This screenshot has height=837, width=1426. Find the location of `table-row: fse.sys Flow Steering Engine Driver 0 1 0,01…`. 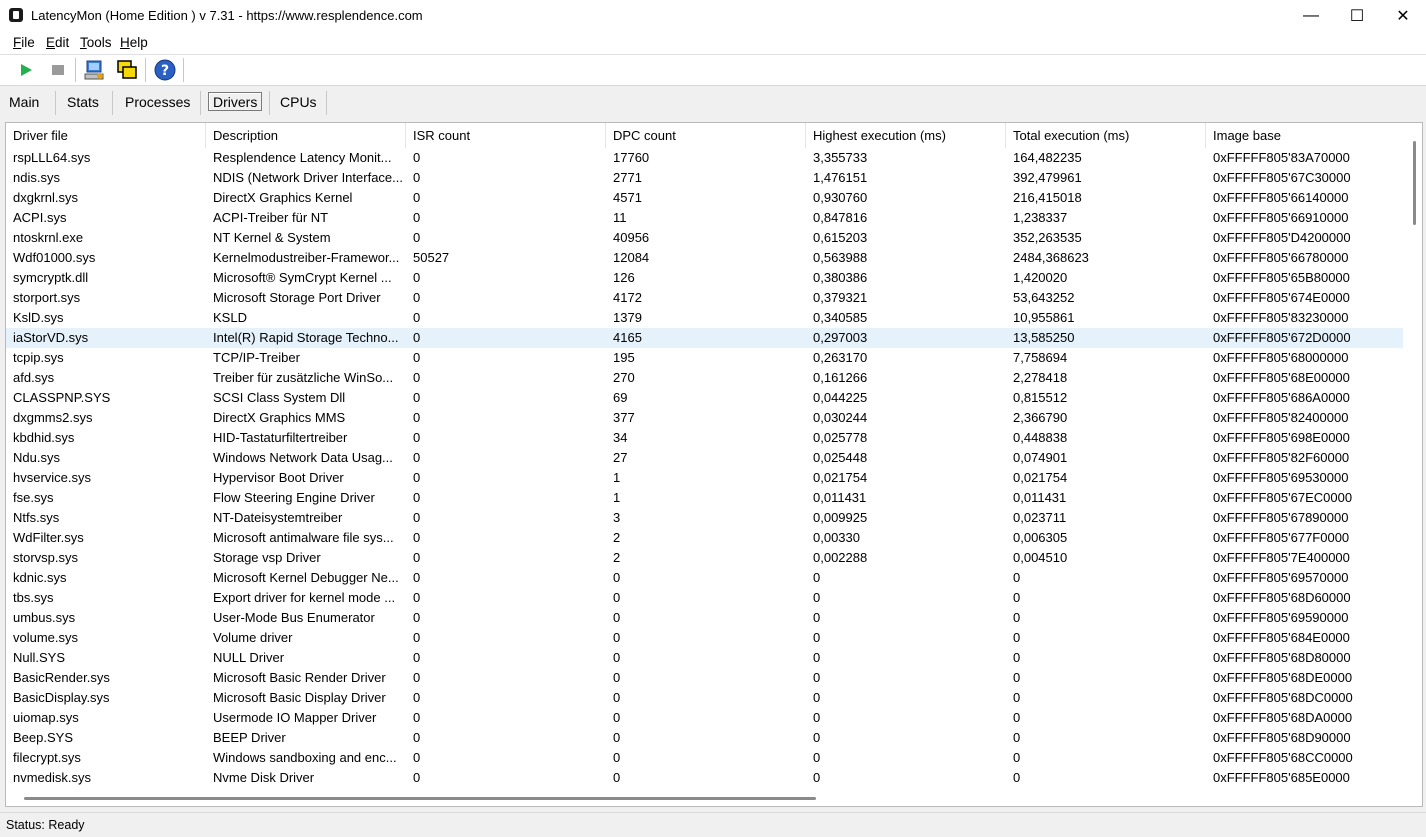

table-row: fse.sys Flow Steering Engine Driver 0 1 0,01… is located at coordinates (704, 498).